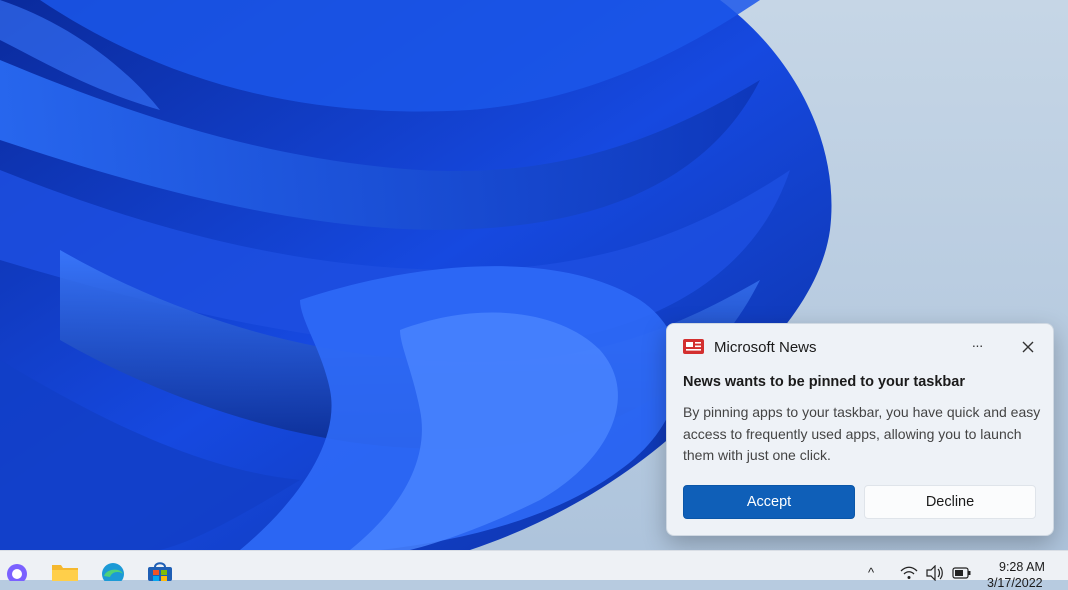  What do you see at coordinates (1015, 583) in the screenshot?
I see `clock-date: 3/17/2022` at bounding box center [1015, 583].